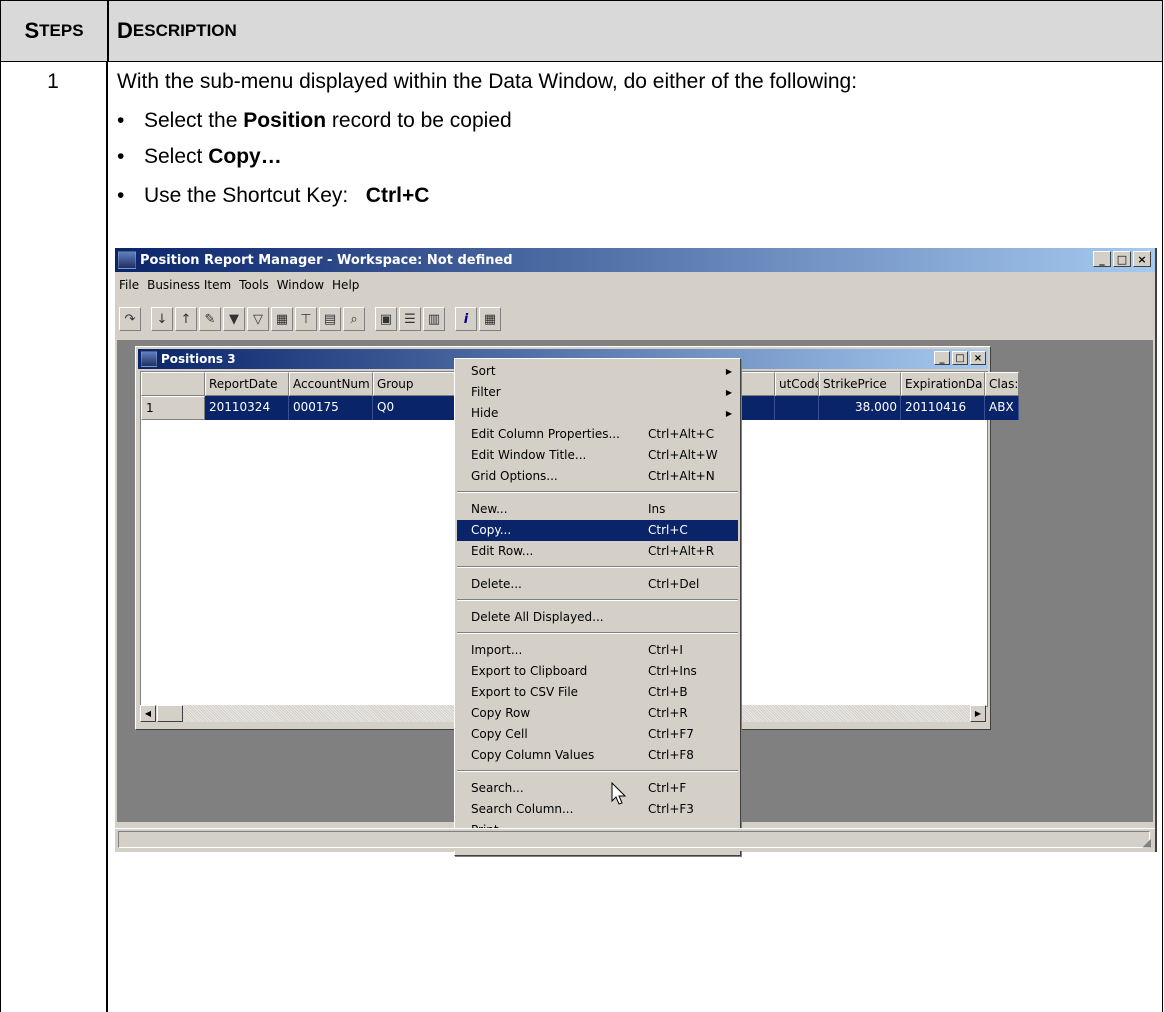 This screenshot has width=1164, height=1012. I want to click on menu-item-new: New... Ins, so click(597, 509).